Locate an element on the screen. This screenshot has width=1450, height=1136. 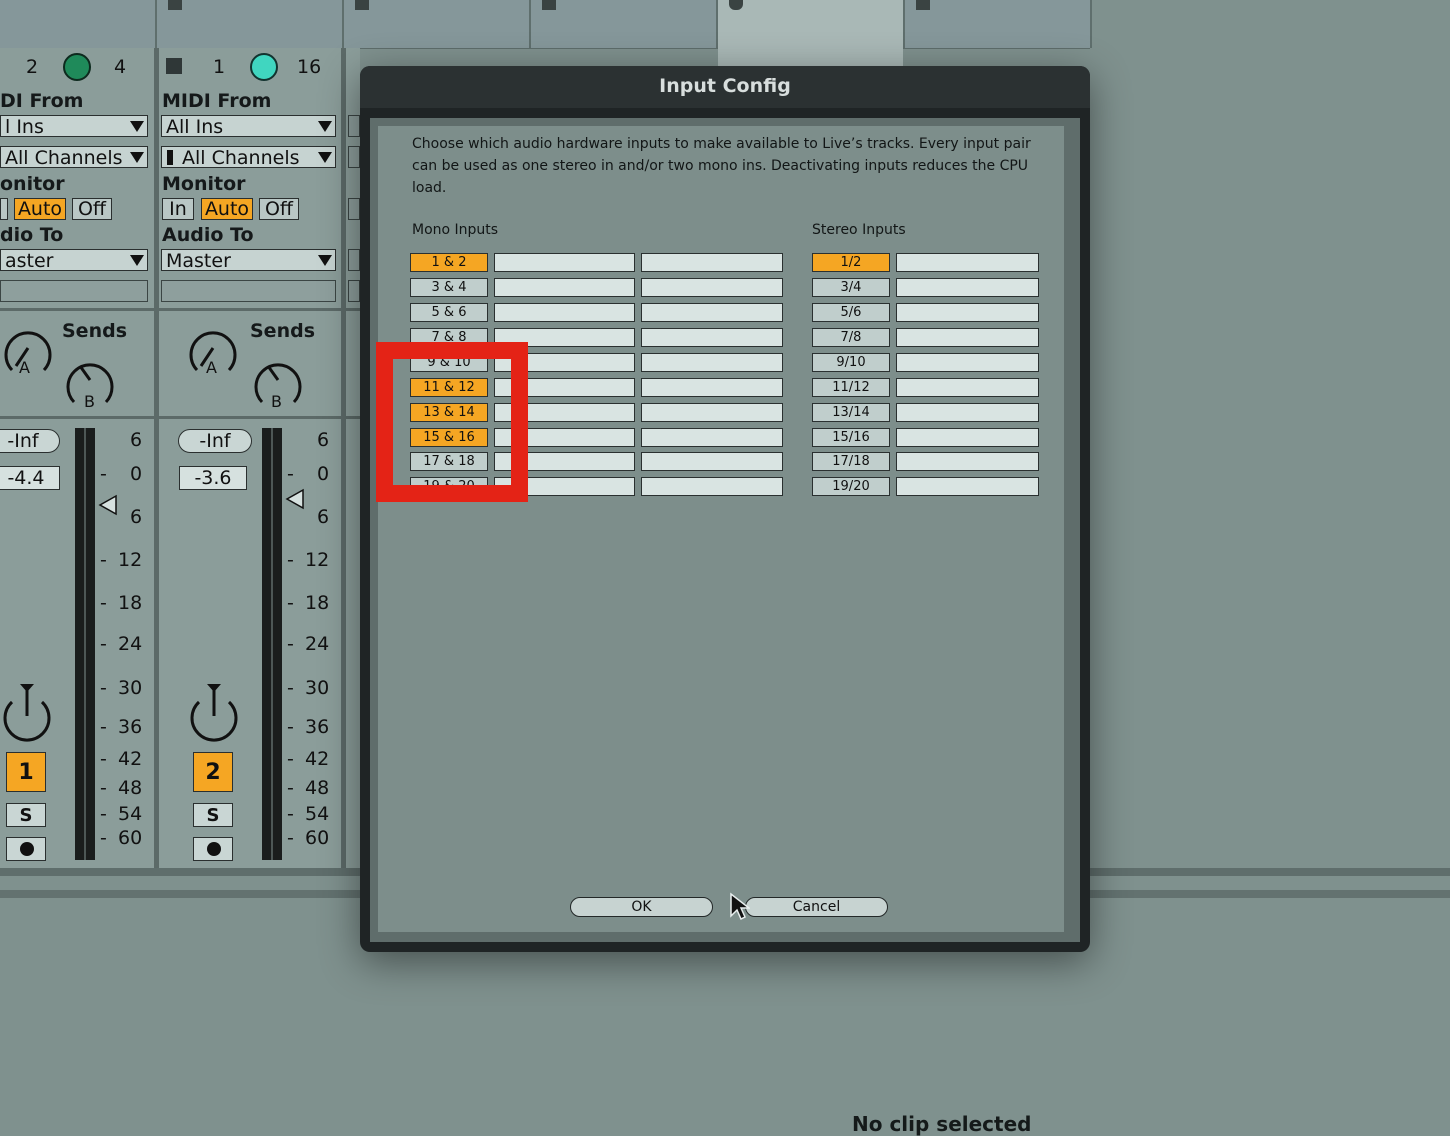
clip-slot-cell-selected is located at coordinates (811, 24).